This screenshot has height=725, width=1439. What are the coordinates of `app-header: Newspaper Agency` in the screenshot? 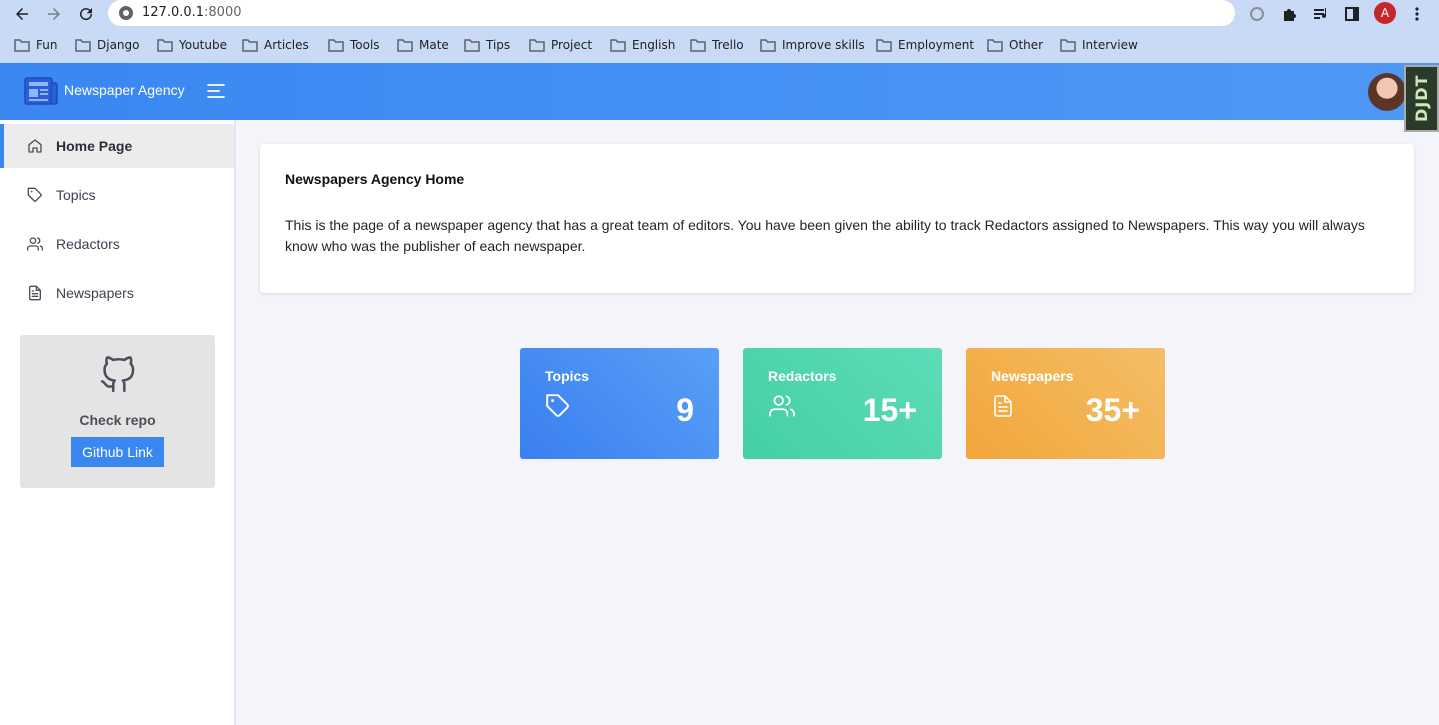 It's located at (719, 91).